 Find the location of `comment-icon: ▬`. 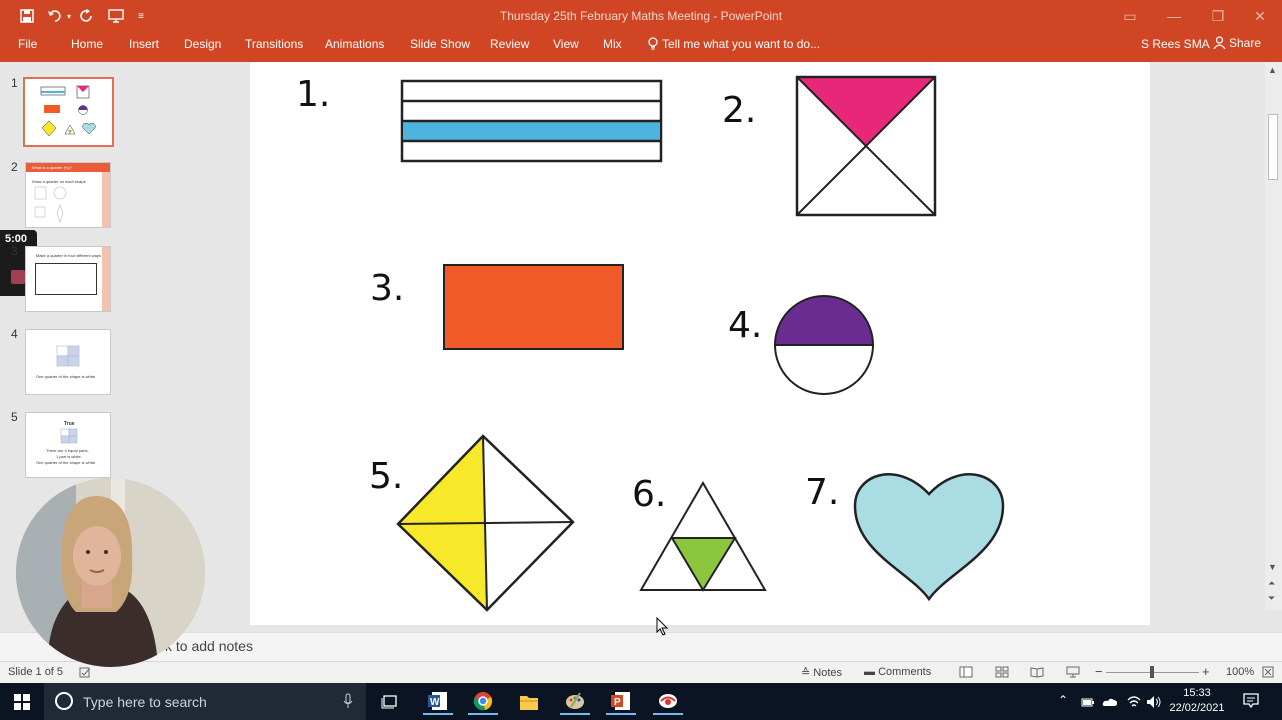

comment-icon: ▬ is located at coordinates (871, 672).